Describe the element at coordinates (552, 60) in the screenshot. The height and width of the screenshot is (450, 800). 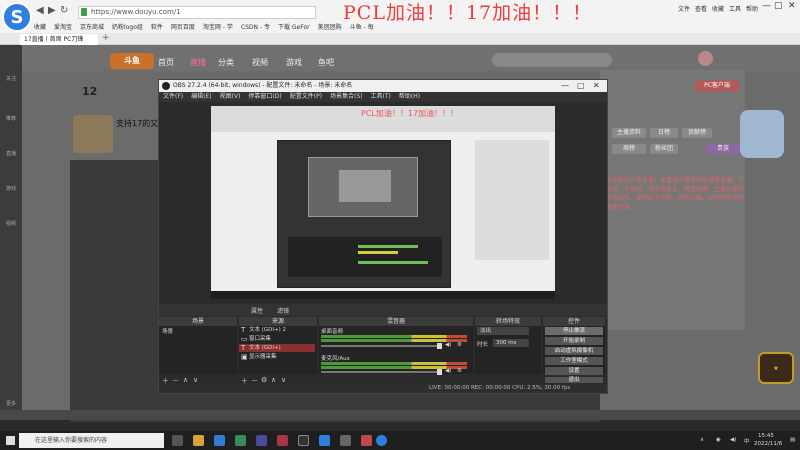
I see `douyu-search-input` at that location.